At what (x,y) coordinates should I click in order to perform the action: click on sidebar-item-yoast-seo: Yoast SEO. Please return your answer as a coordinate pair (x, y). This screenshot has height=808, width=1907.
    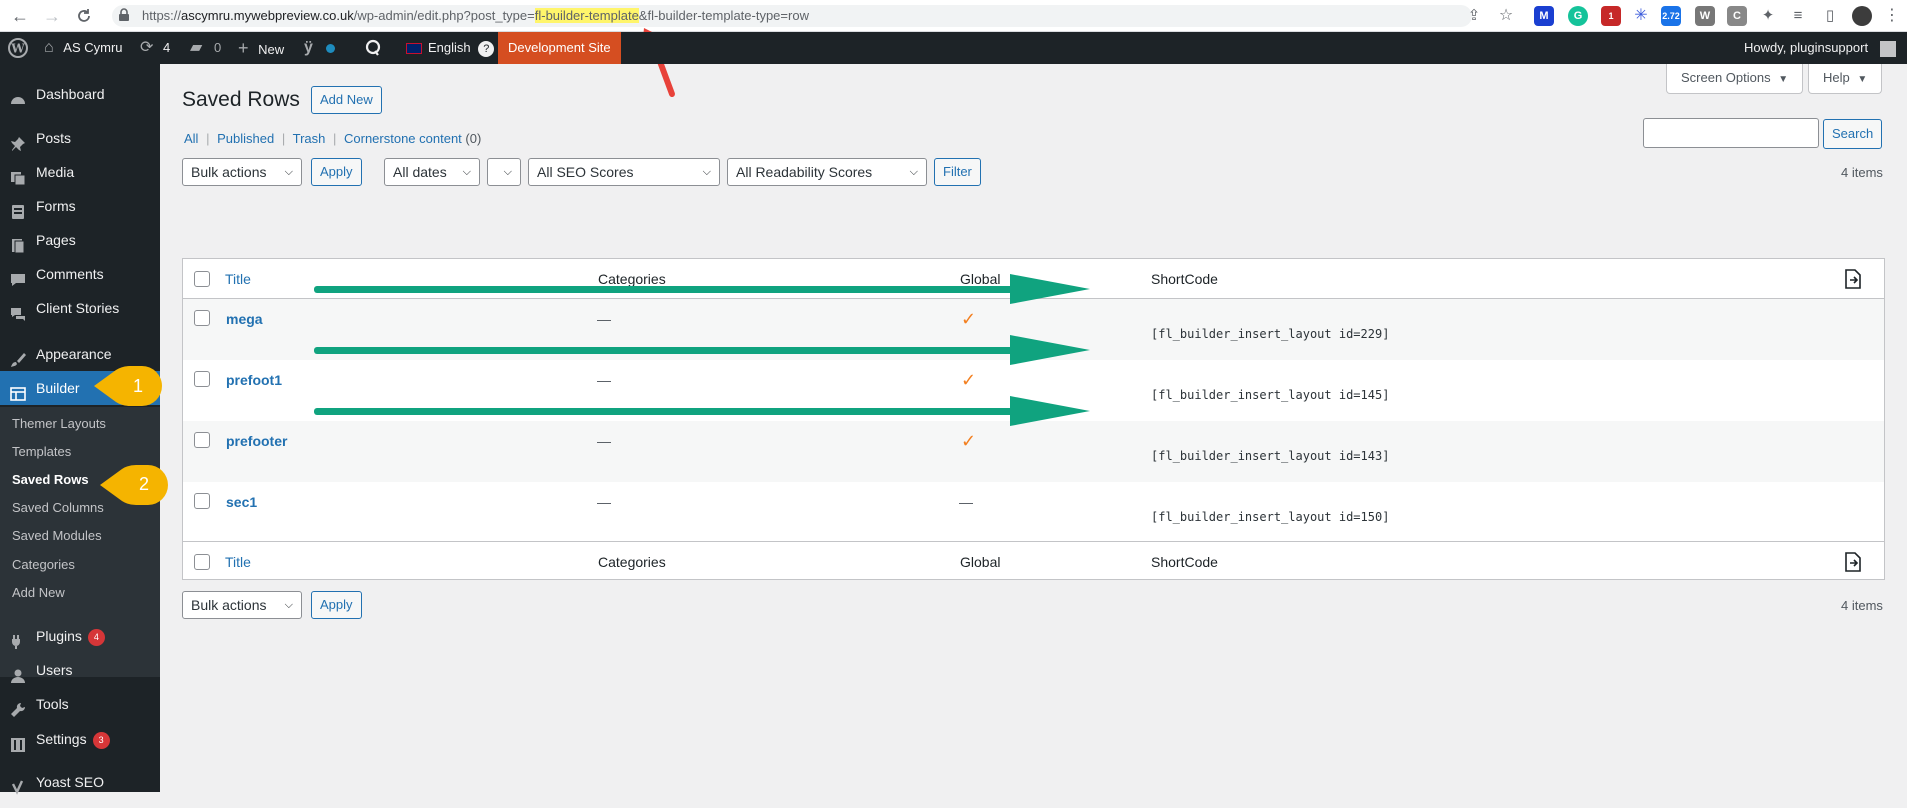
    Looking at the image, I should click on (80, 782).